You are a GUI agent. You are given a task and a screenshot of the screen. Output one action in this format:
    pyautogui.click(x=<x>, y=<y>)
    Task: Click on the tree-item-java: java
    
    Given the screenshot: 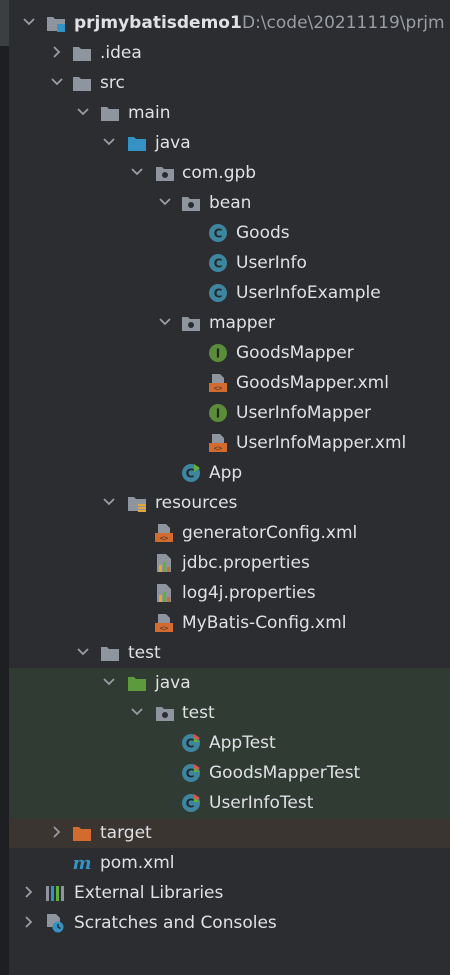 What is the action you would take?
    pyautogui.click(x=229, y=143)
    